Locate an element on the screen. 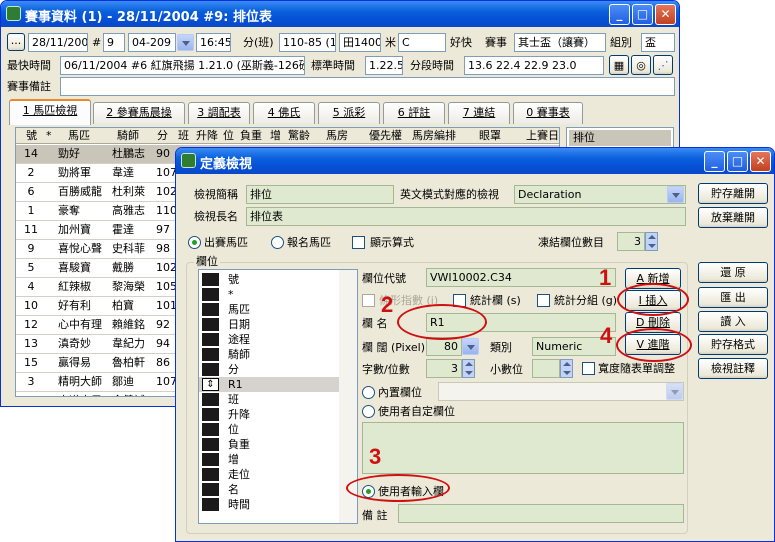 This screenshot has height=542, width=775. col-stable: 馬房 is located at coordinates (337, 135).